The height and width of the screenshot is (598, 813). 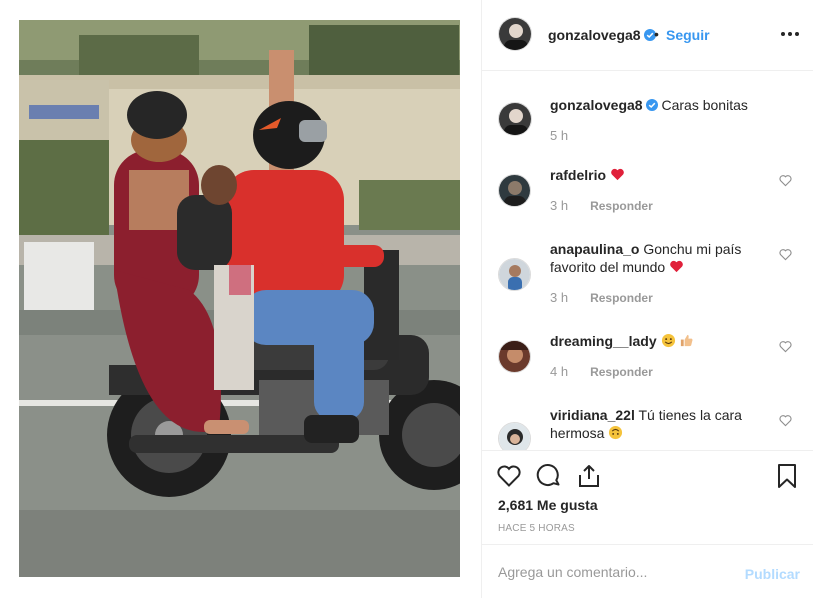 I want to click on share-icon, so click(x=589, y=476).